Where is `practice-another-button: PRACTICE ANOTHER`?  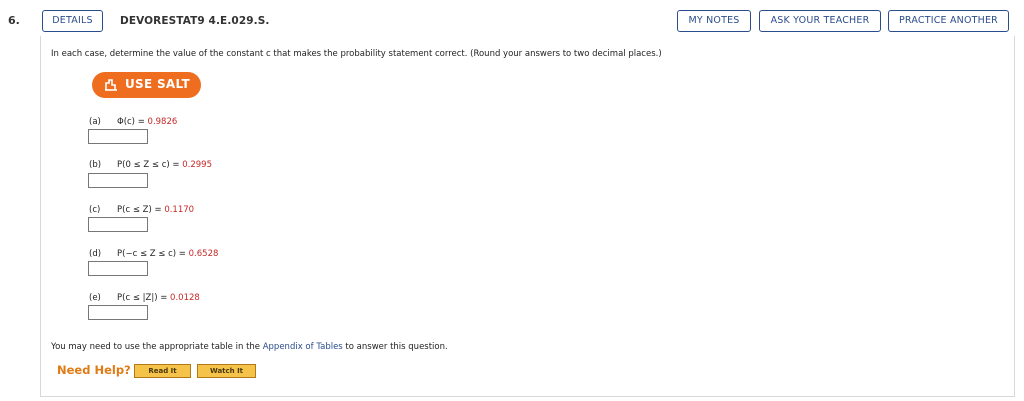 practice-another-button: PRACTICE ANOTHER is located at coordinates (948, 21).